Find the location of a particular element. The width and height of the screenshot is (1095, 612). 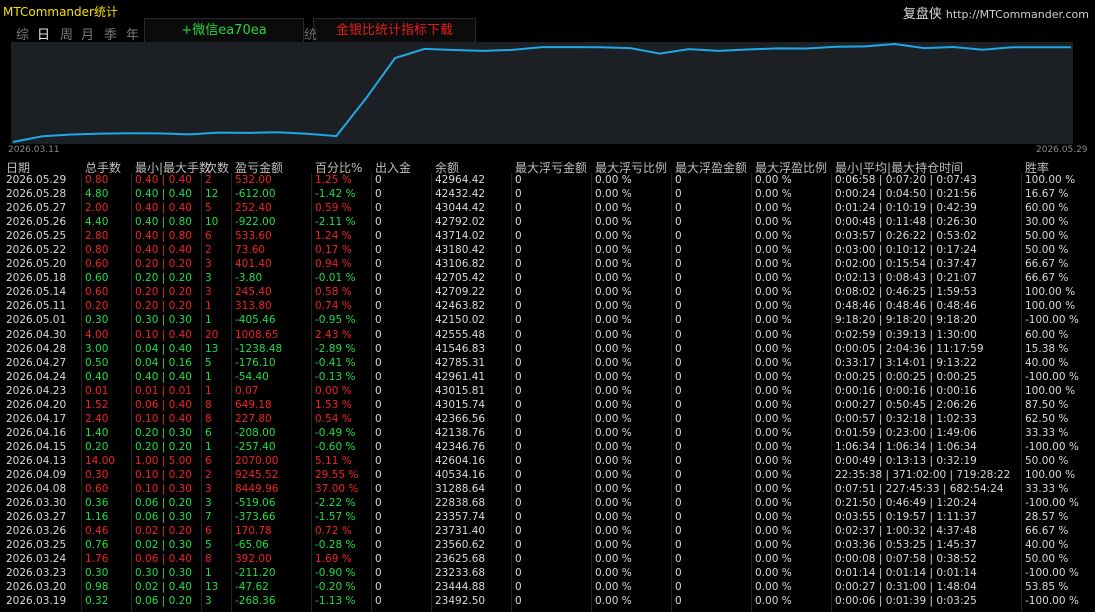

period-tab: 月 is located at coordinates (87, 33).